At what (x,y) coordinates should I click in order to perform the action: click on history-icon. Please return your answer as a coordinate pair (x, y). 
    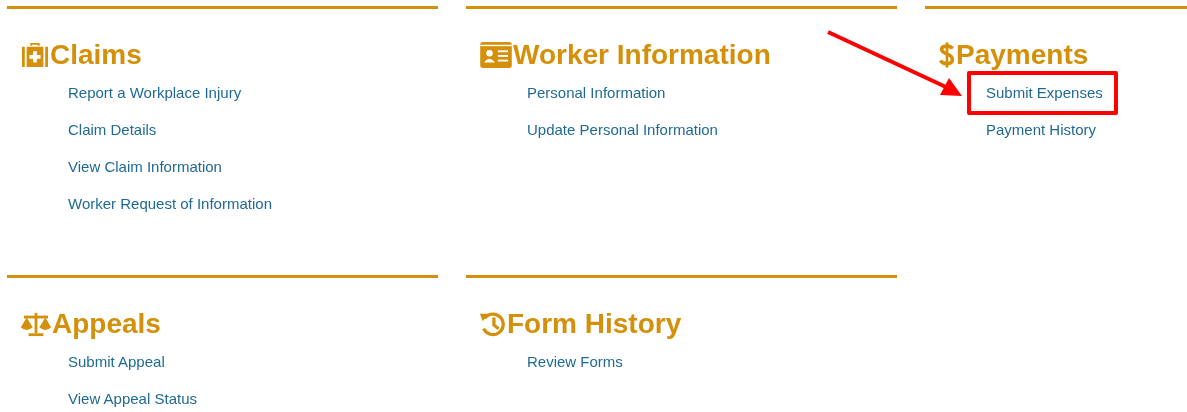
    Looking at the image, I should click on (493, 324).